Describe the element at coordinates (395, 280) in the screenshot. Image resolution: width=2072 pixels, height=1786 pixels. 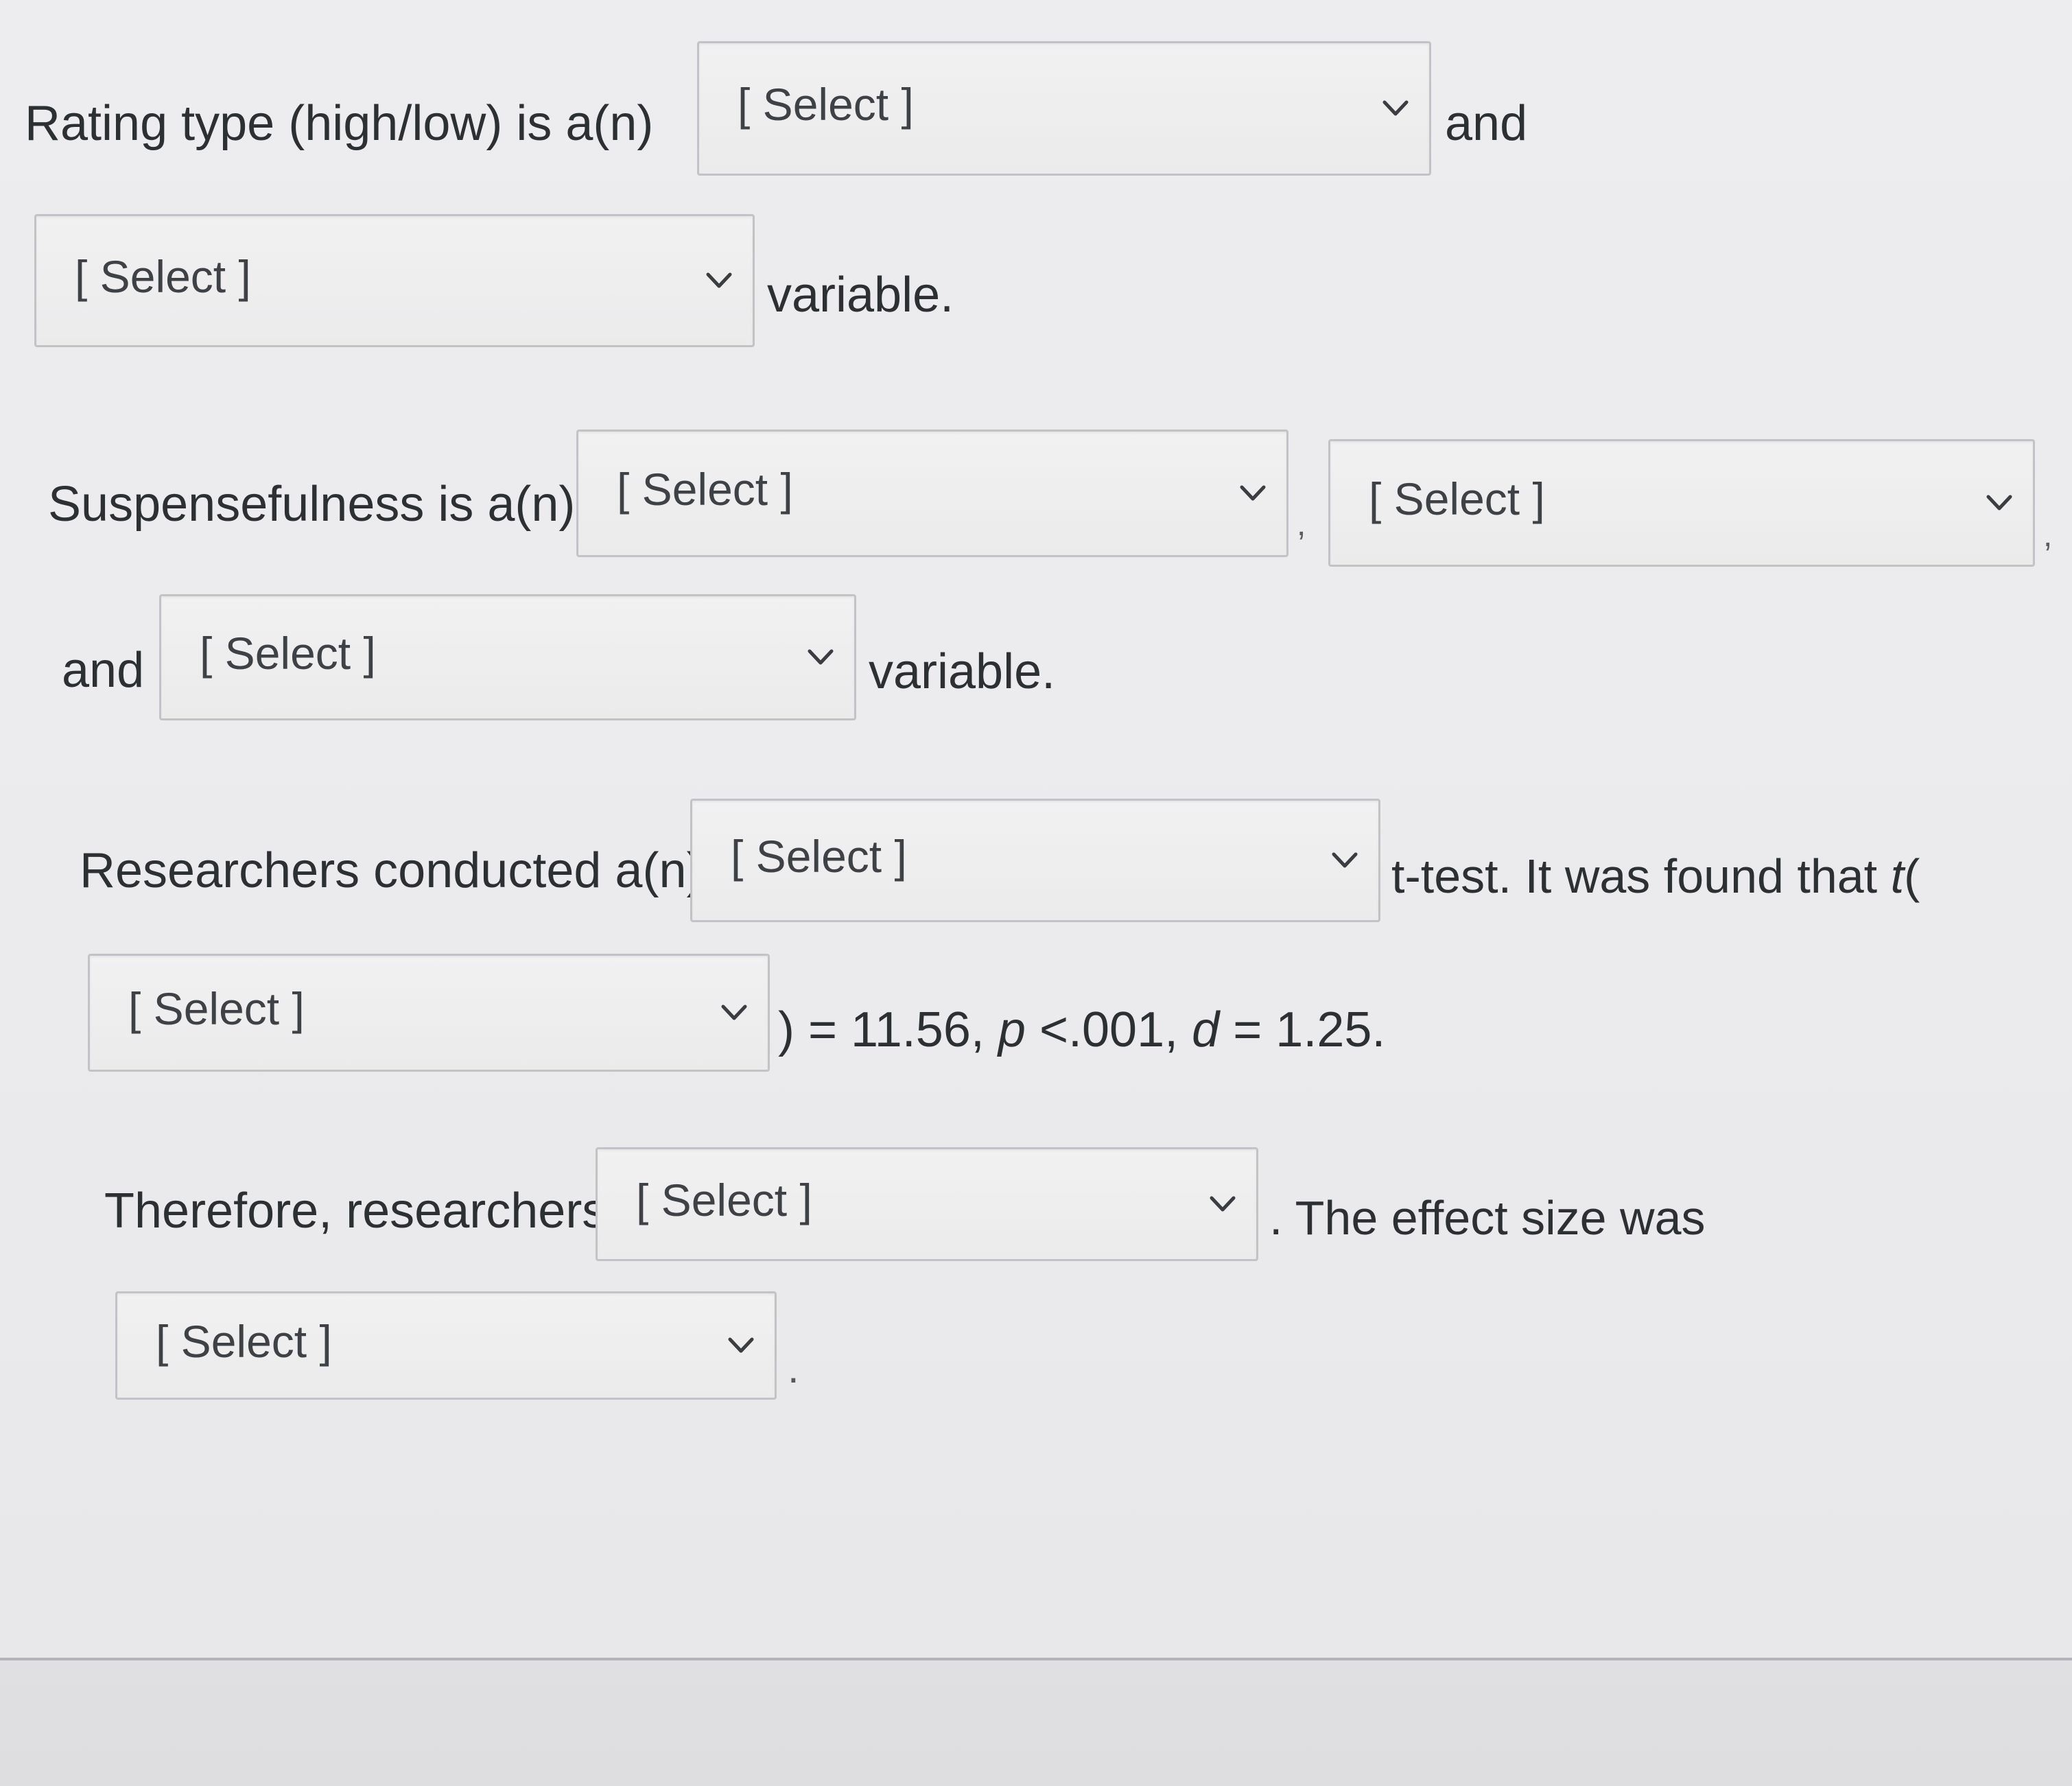
I see `rating-type-dropdown-2: [ Select ]` at that location.